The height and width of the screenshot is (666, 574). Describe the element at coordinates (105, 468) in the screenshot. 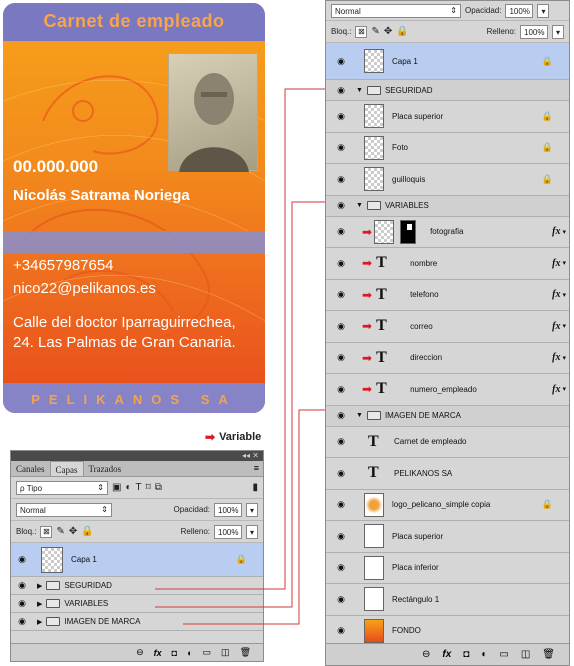

I see `tab-paths: Trazados` at that location.